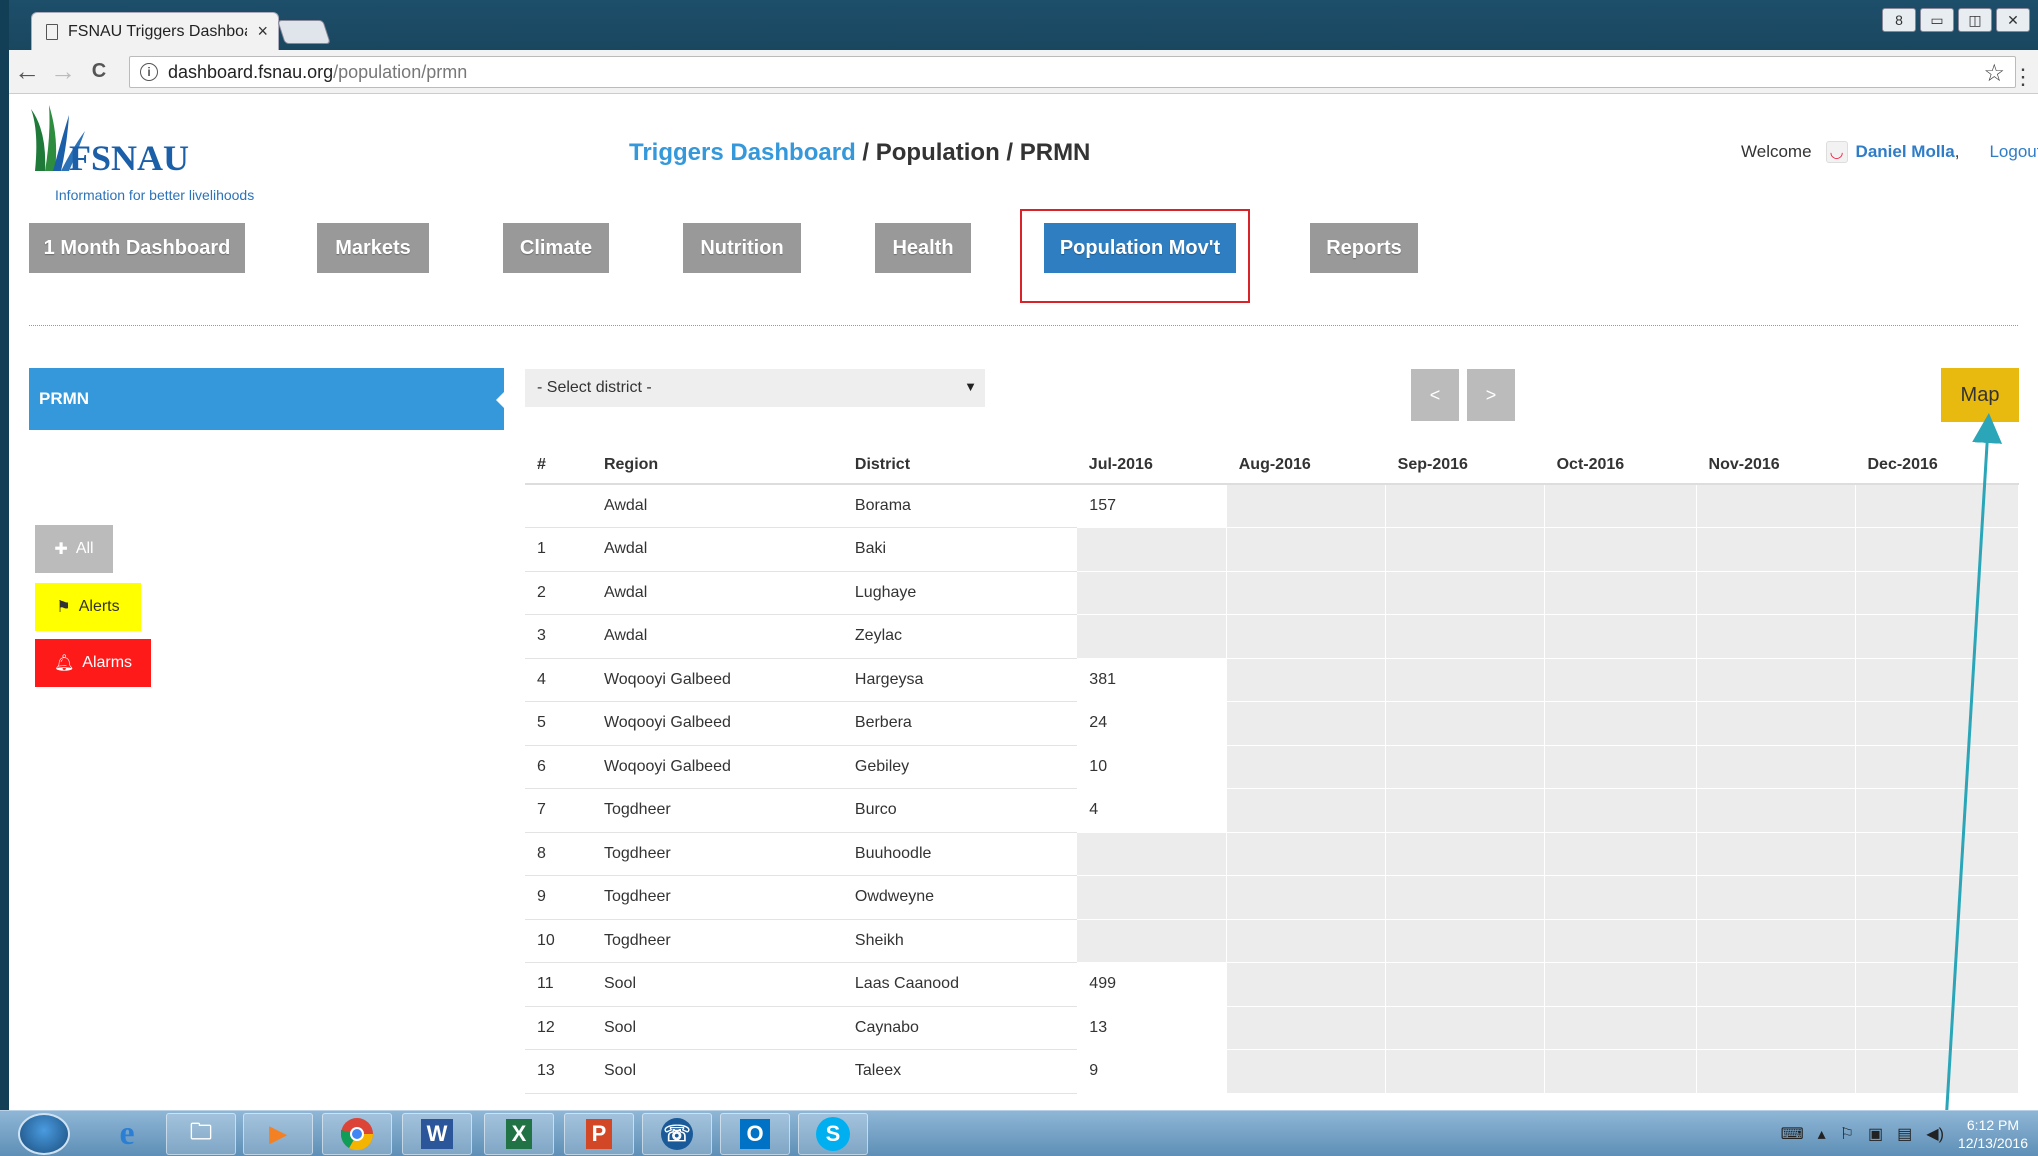  What do you see at coordinates (93, 663) in the screenshot?
I see `filter-alarms-button: 🔔︎ Alarms` at bounding box center [93, 663].